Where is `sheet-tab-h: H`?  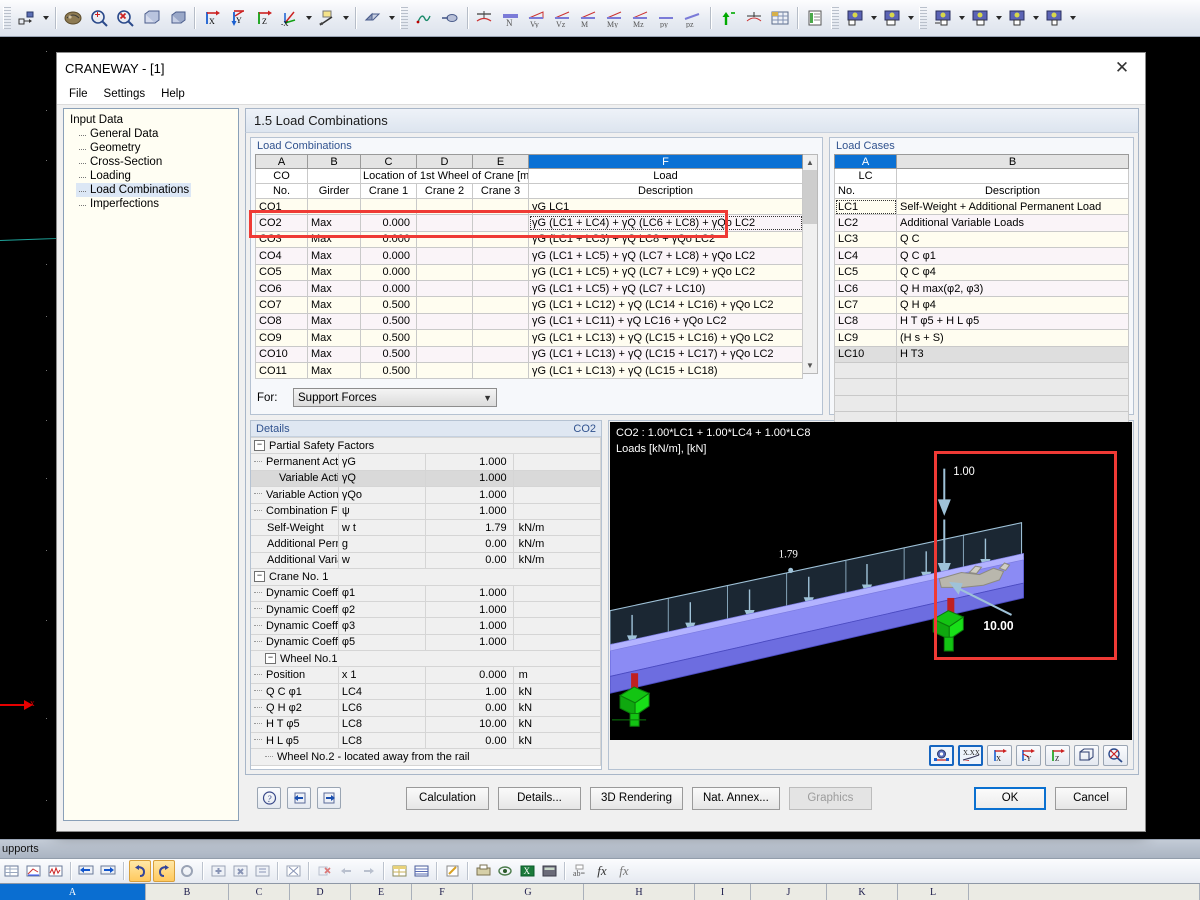
sheet-tab-h: H is located at coordinates (639, 892).